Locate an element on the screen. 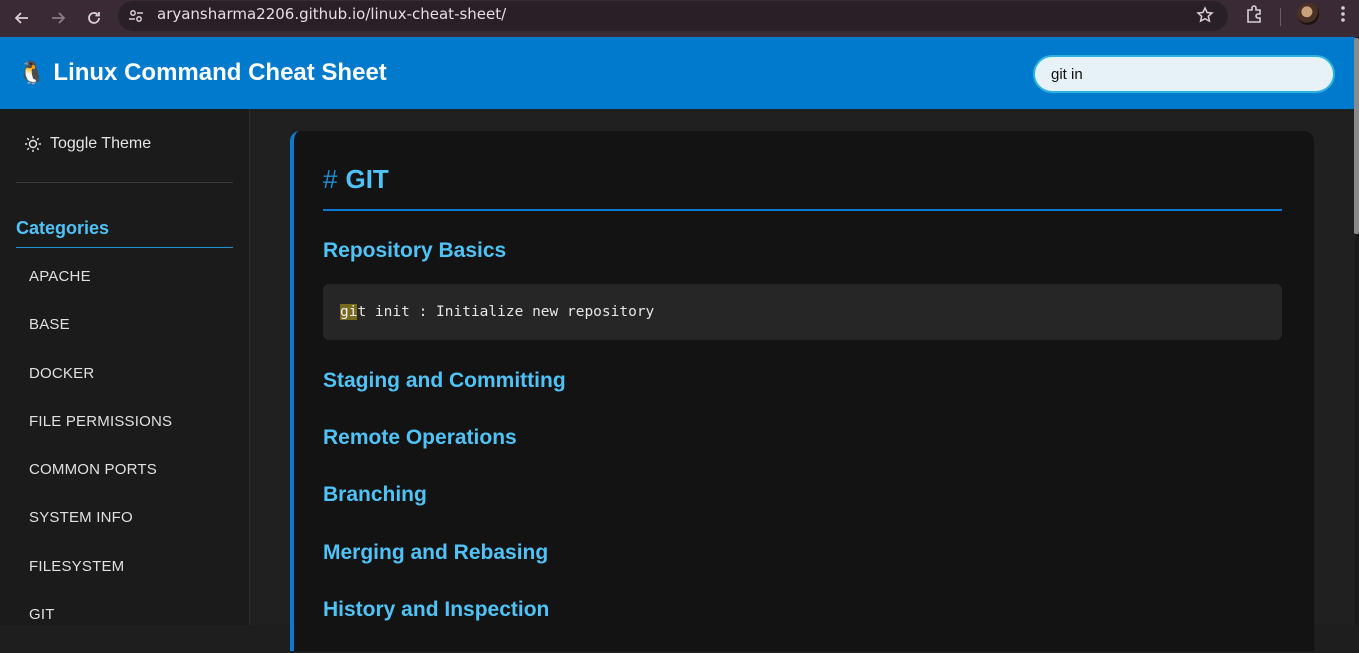 The width and height of the screenshot is (1359, 653). extensions-icon is located at coordinates (1254, 17).